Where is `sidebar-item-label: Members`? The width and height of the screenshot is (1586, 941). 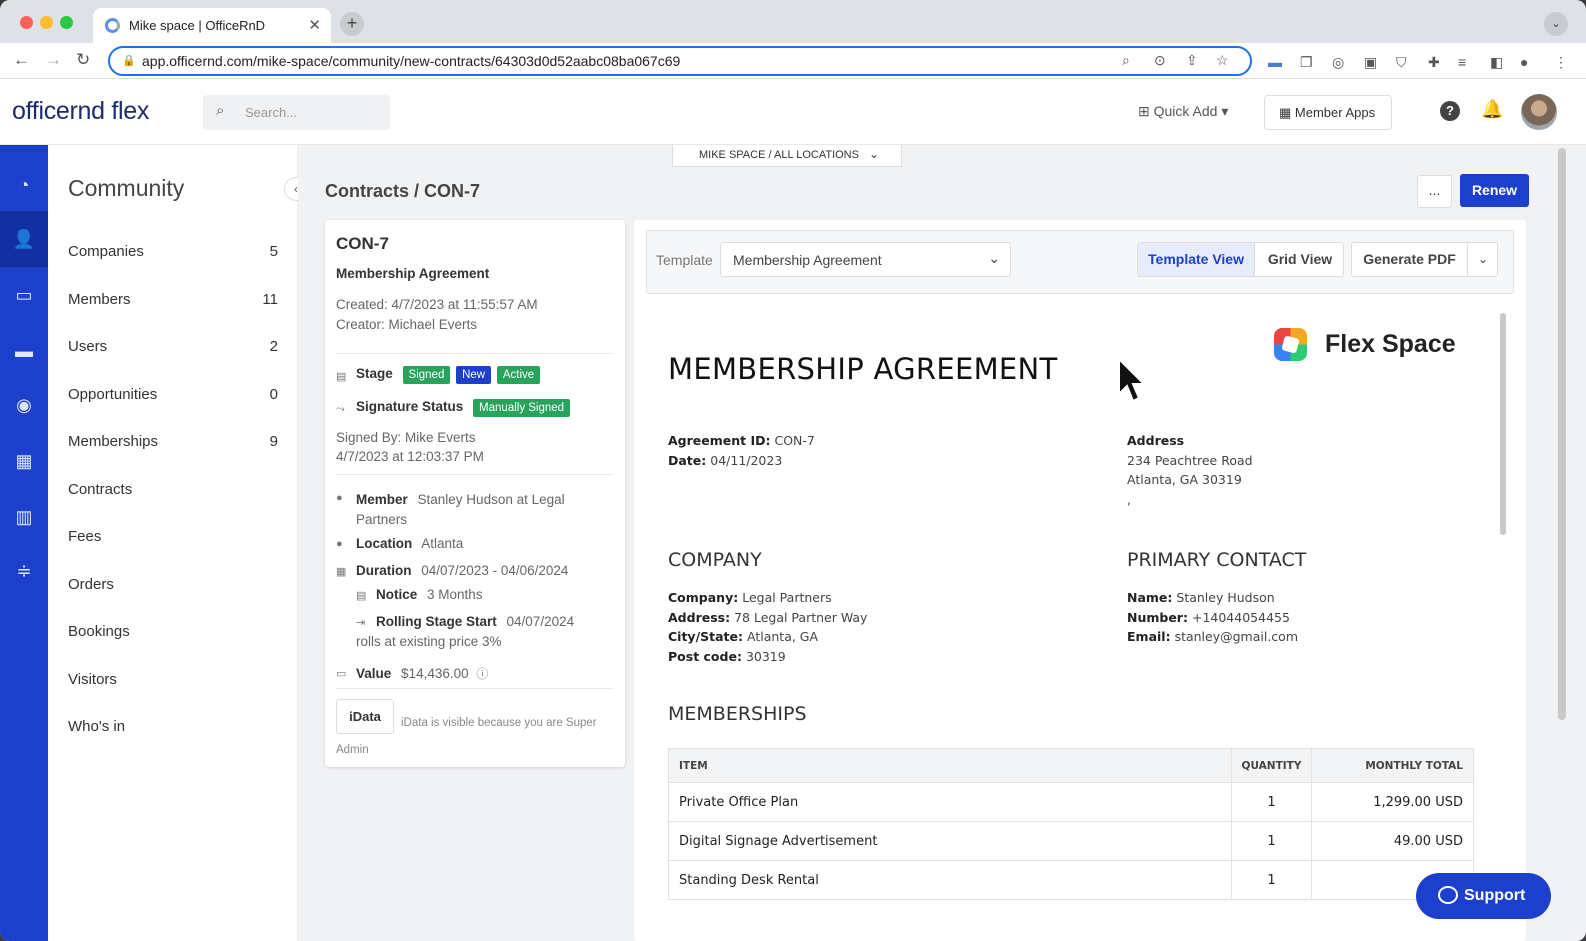
sidebar-item-label: Members is located at coordinates (99, 299).